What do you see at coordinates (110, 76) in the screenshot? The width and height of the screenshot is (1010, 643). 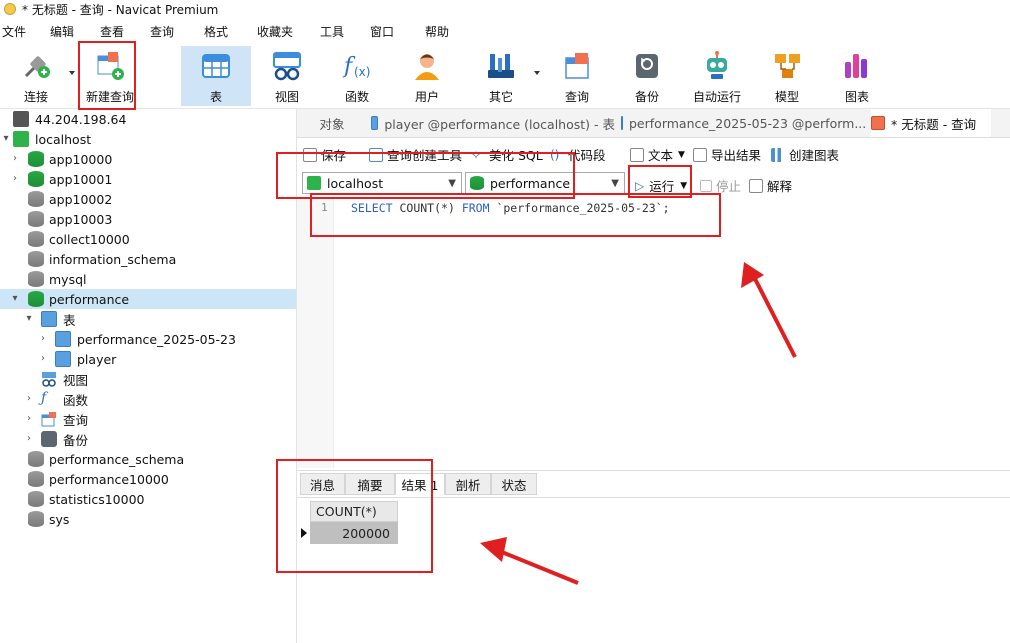 I see `new-query-button: 新建查询` at bounding box center [110, 76].